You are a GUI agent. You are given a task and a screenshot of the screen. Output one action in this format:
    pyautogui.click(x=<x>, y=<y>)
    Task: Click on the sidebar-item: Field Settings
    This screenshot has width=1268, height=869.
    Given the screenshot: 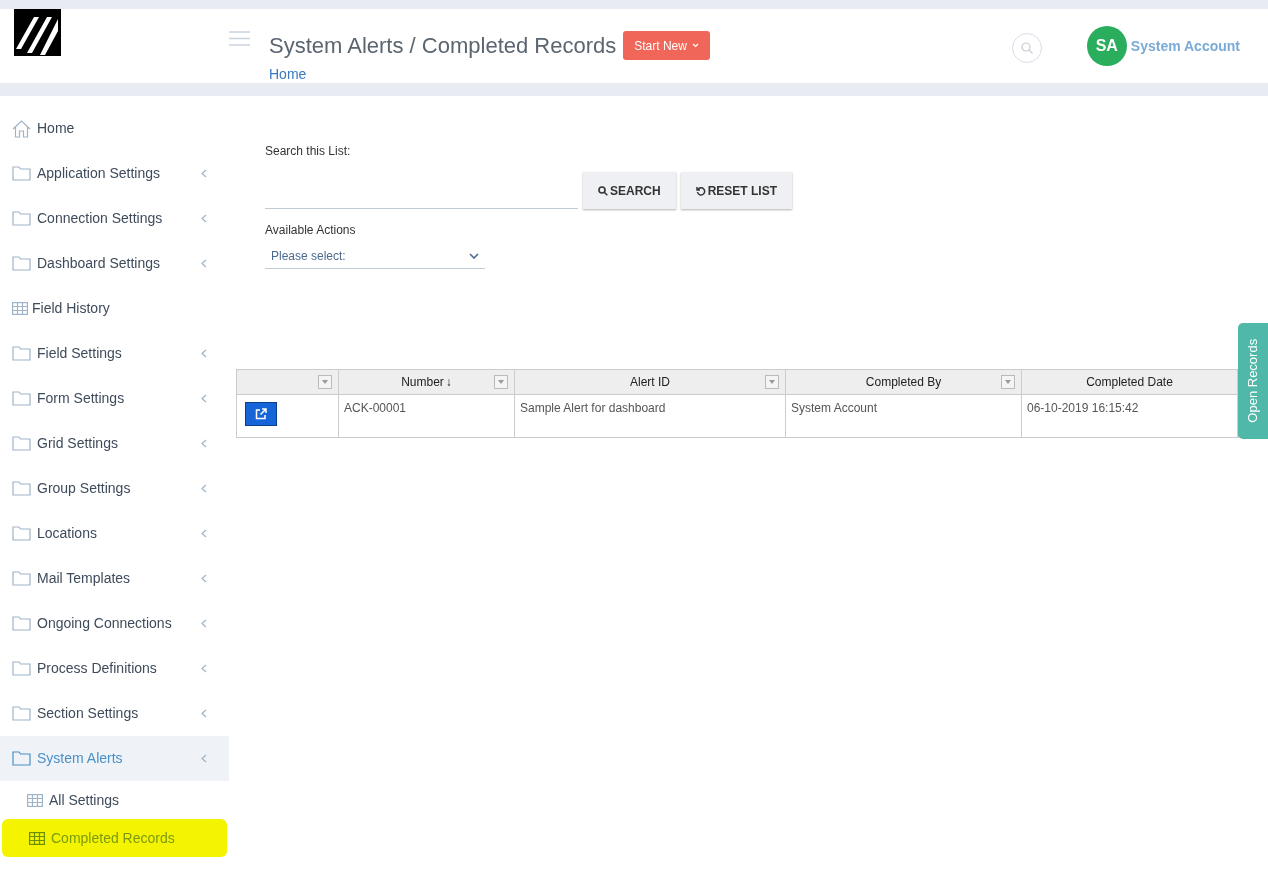 What is the action you would take?
    pyautogui.click(x=114, y=353)
    